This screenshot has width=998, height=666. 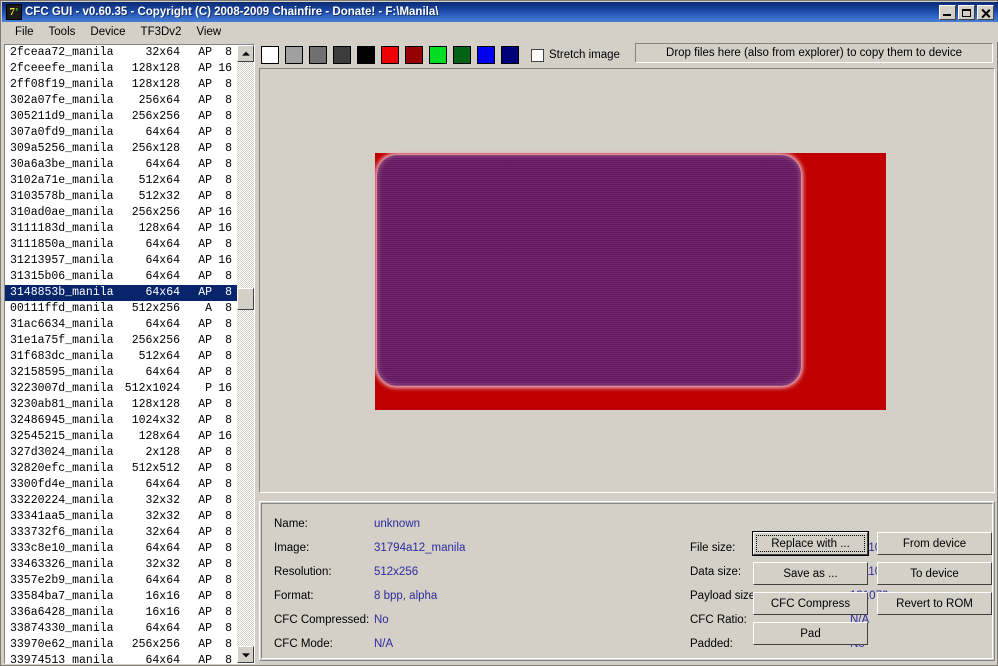 What do you see at coordinates (62, 32) in the screenshot?
I see `menu-item-tools: Tools` at bounding box center [62, 32].